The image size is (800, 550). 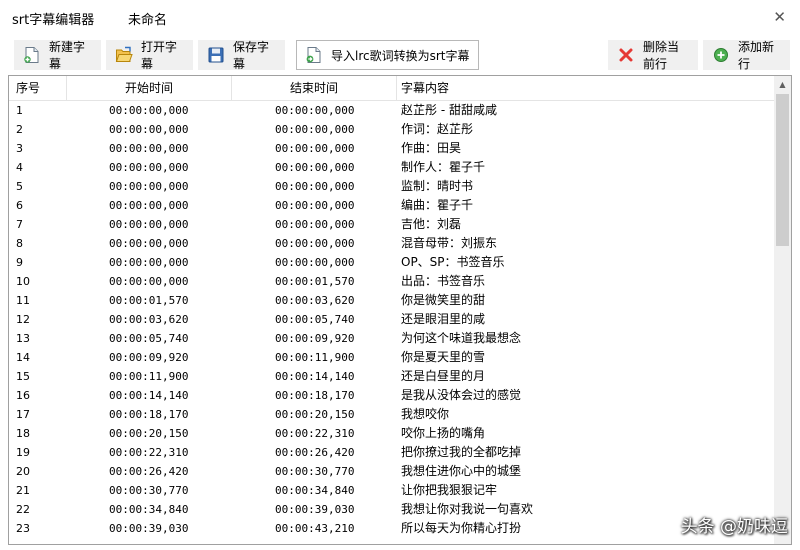 I want to click on table-row: 12 00:00:03,620 00:00:05,740 还是眼泪里的咸, so click(x=391, y=319).